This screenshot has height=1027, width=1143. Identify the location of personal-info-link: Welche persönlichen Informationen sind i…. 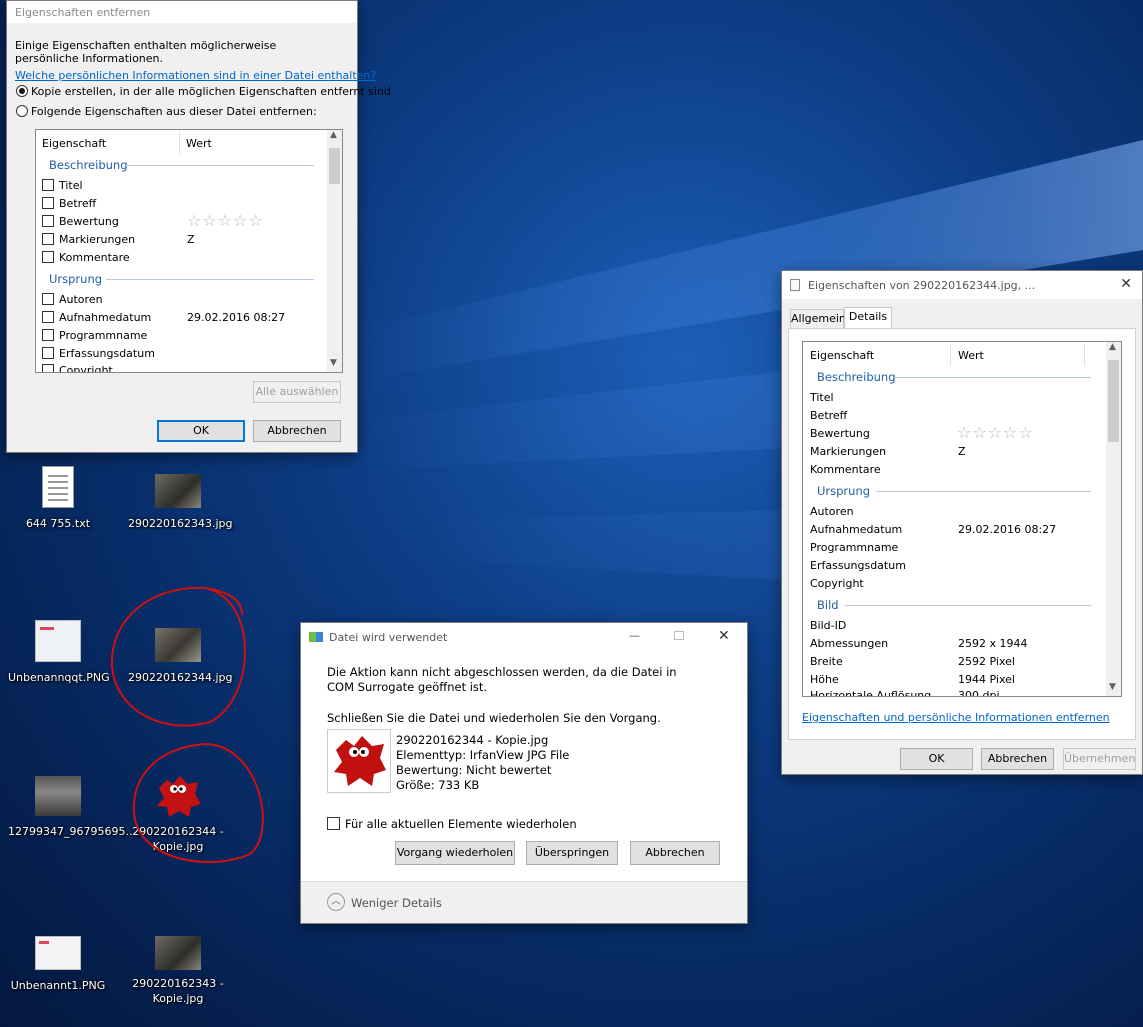
(195, 75).